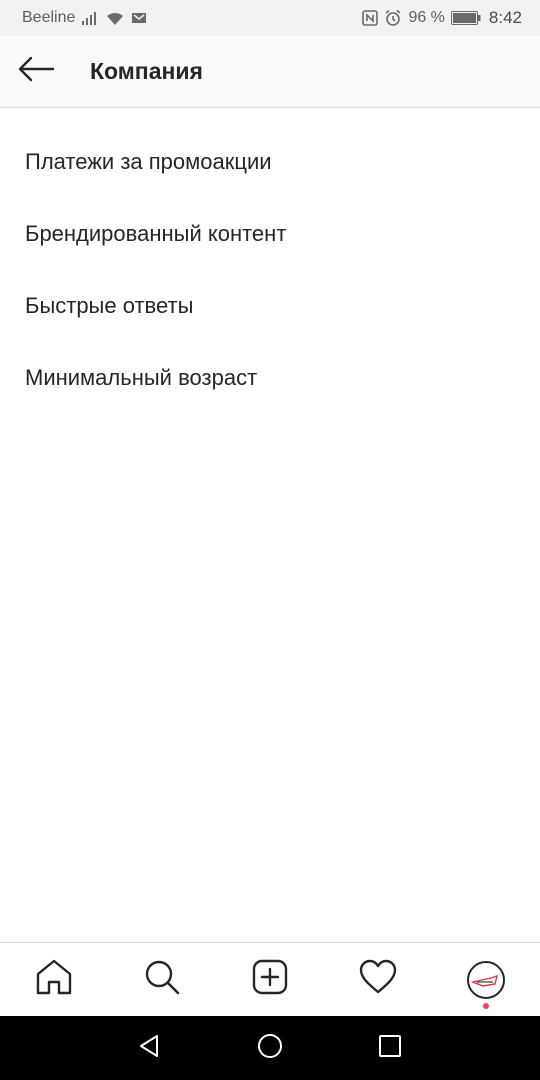  Describe the element at coordinates (270, 162) in the screenshot. I see `menu-item-promotion-payments: Платежи за промоакции` at that location.